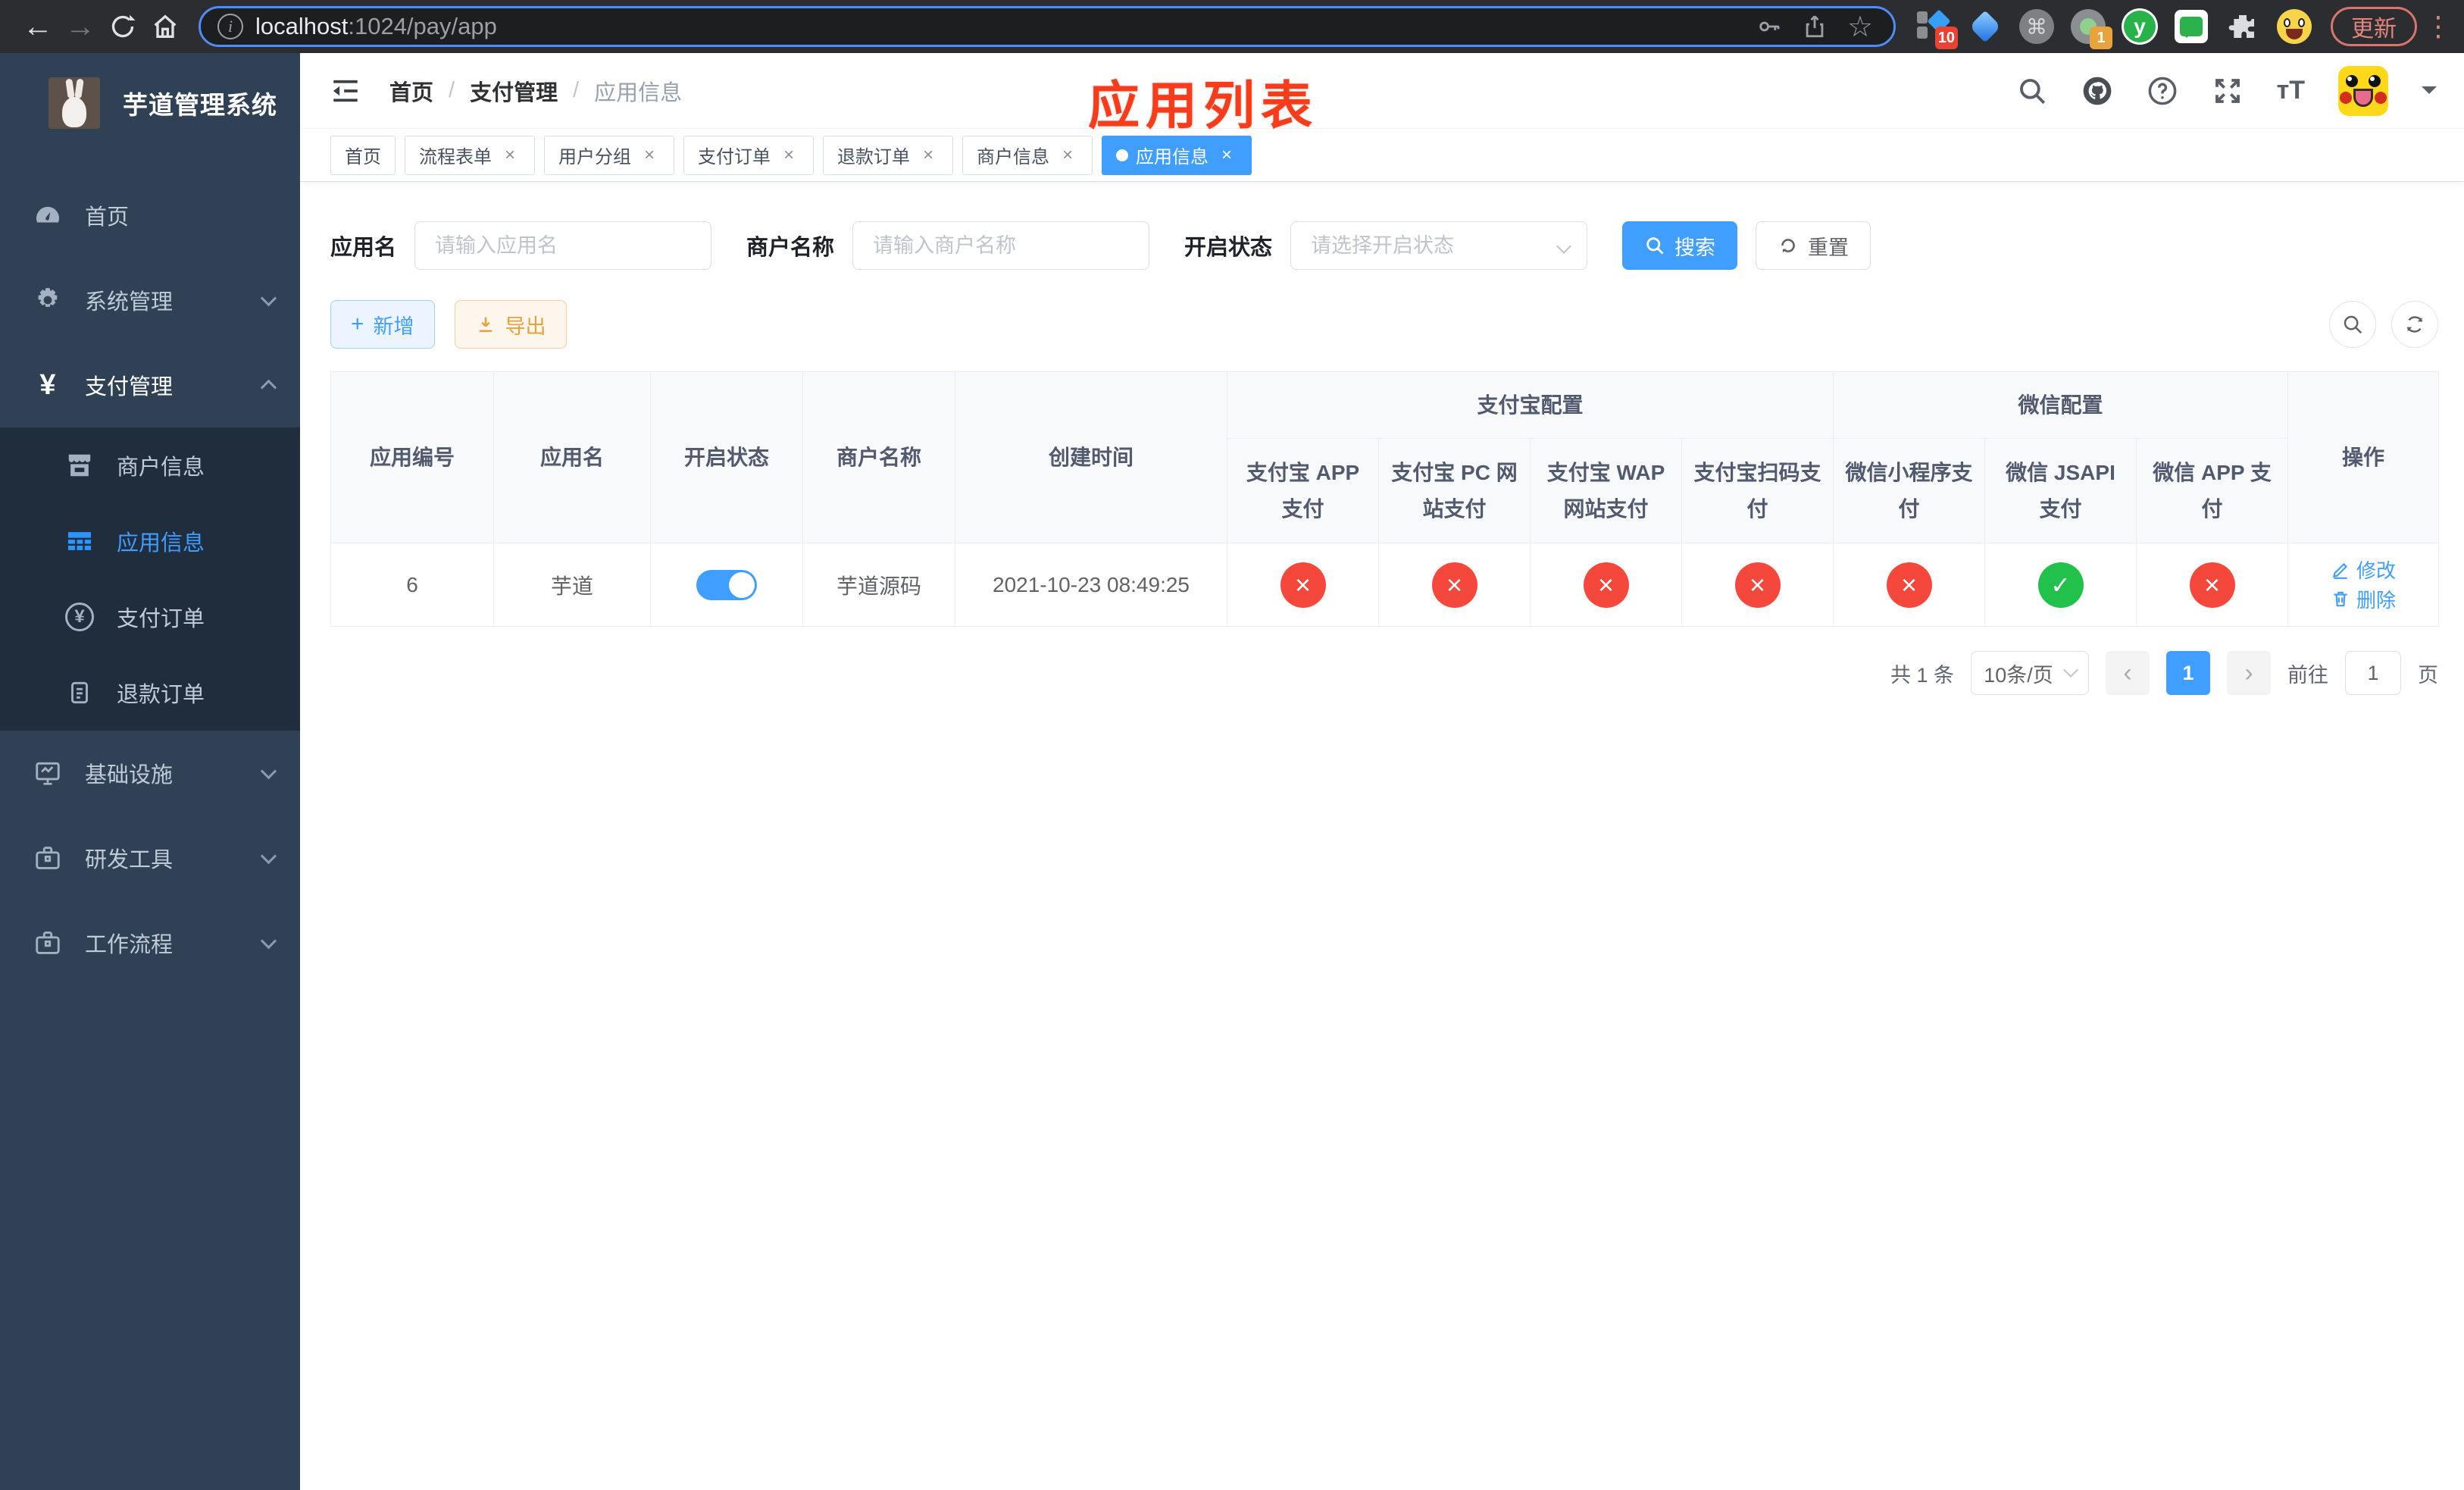 This screenshot has height=1490, width=2464. I want to click on col-alipay-app: 支付宝 APP 支付, so click(1303, 490).